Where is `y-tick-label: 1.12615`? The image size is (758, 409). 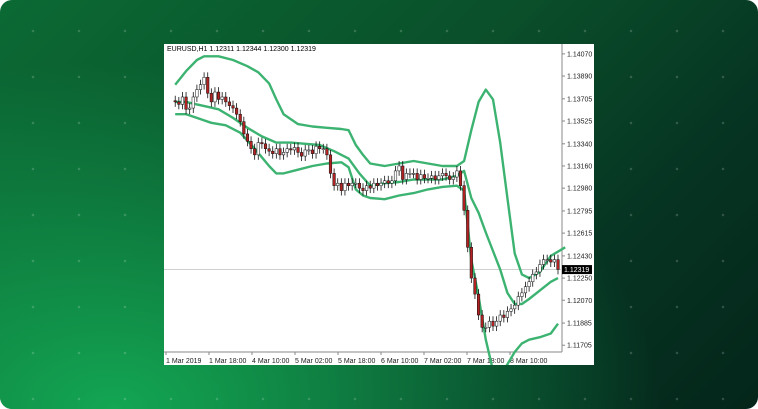
y-tick-label: 1.12615 is located at coordinates (579, 234).